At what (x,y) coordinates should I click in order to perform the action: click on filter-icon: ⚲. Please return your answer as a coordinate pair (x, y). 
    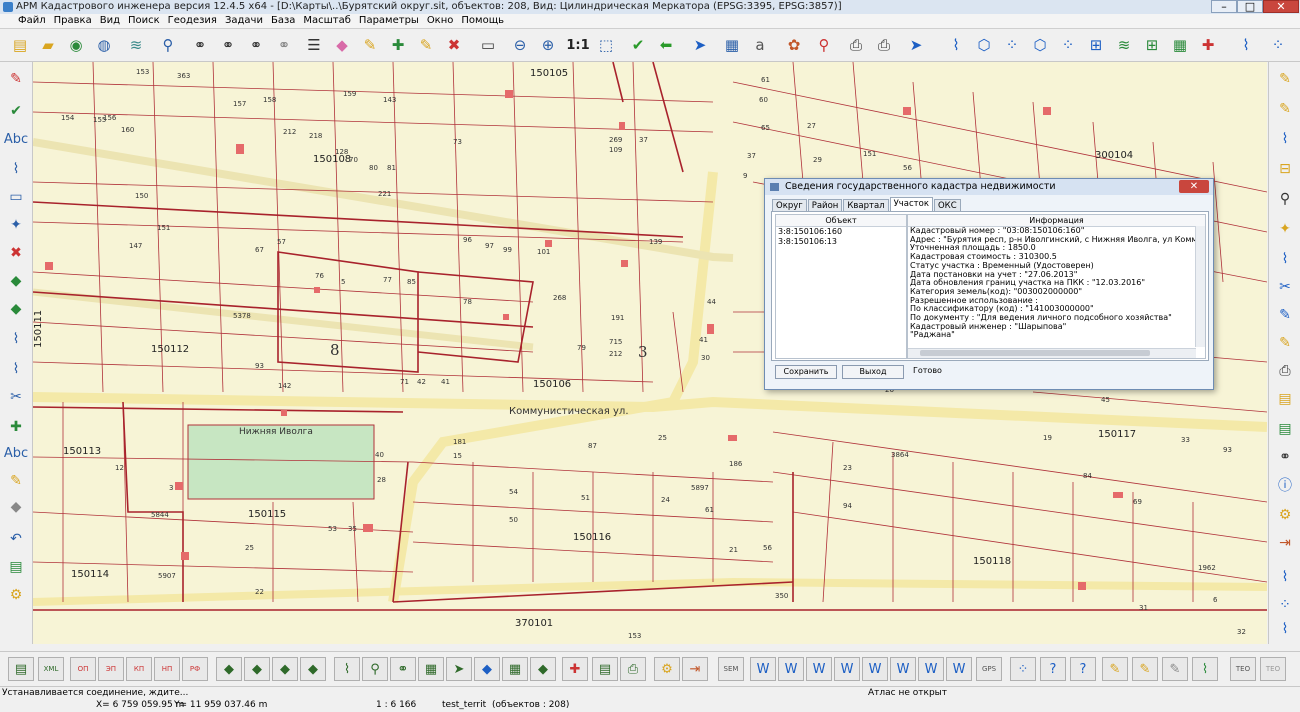
    Looking at the image, I should click on (168, 45).